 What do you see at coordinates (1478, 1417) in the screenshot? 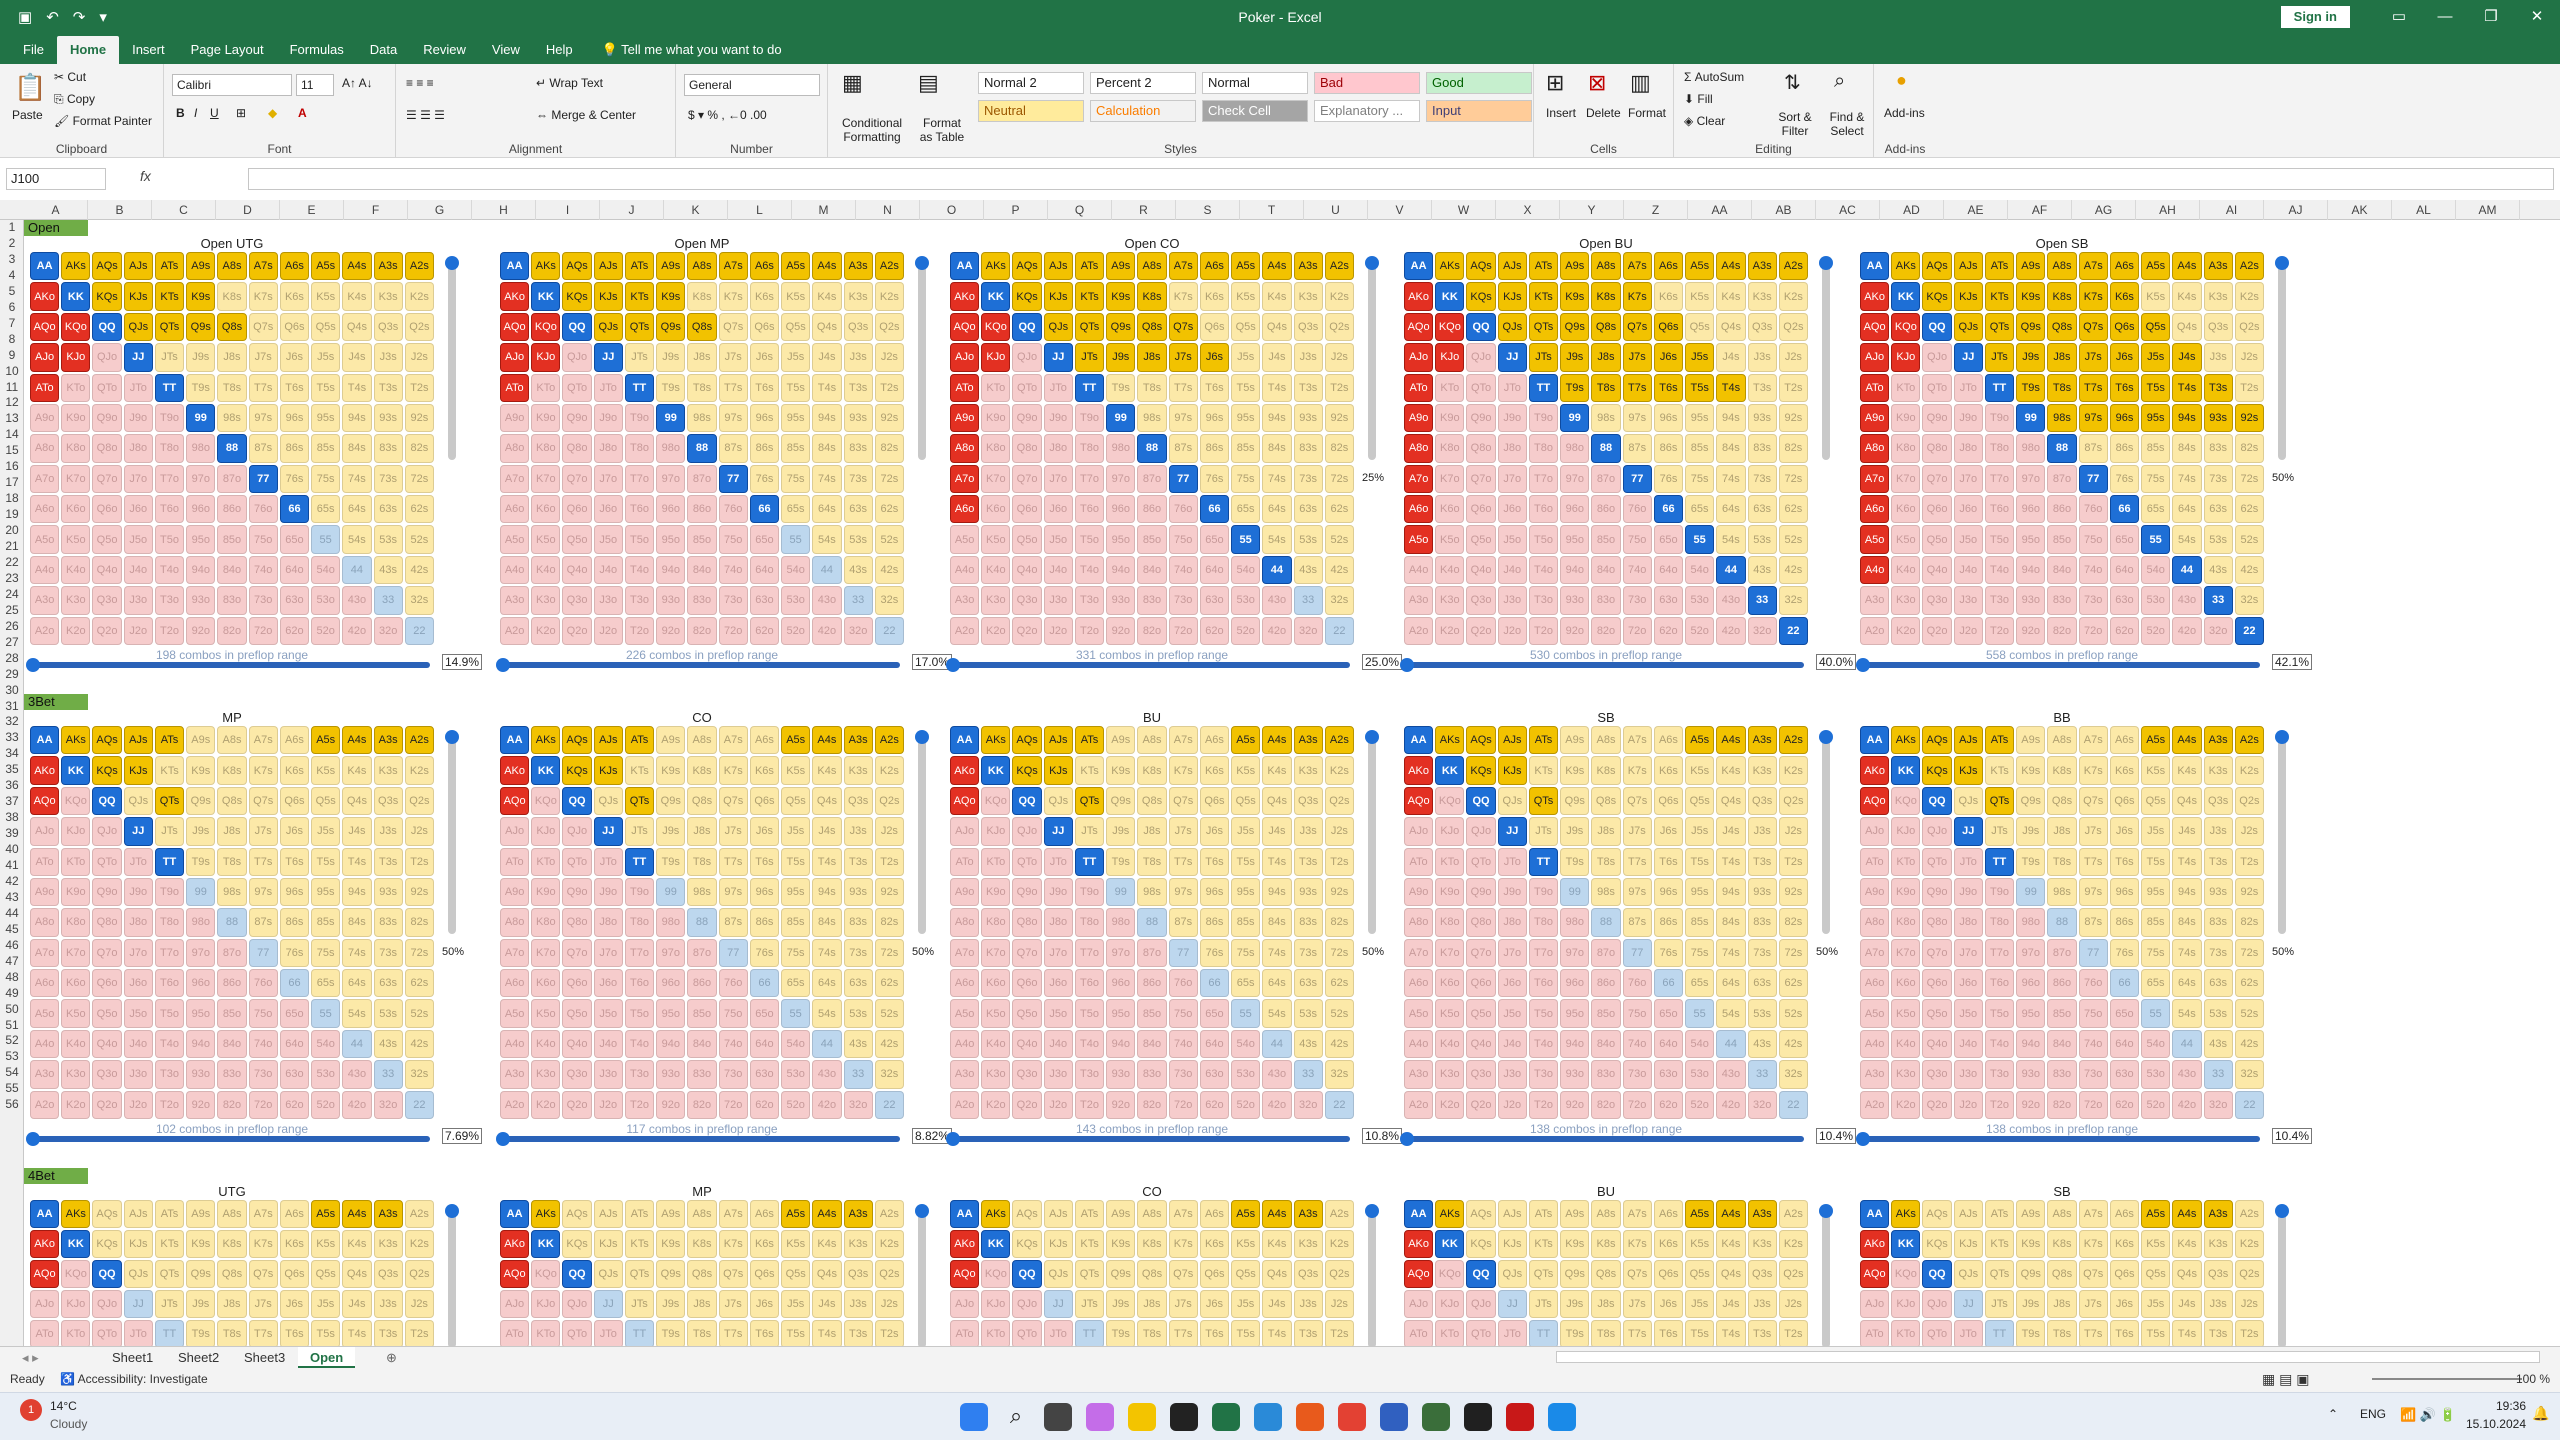
I see `app4-icon` at bounding box center [1478, 1417].